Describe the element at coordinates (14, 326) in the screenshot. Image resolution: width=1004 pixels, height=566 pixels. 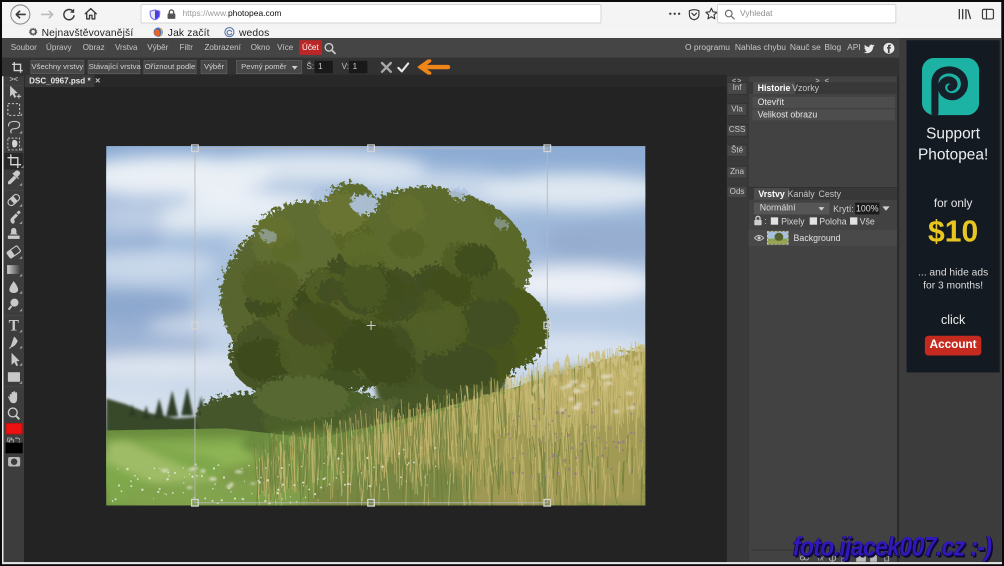
I see `svg-text: T` at that location.